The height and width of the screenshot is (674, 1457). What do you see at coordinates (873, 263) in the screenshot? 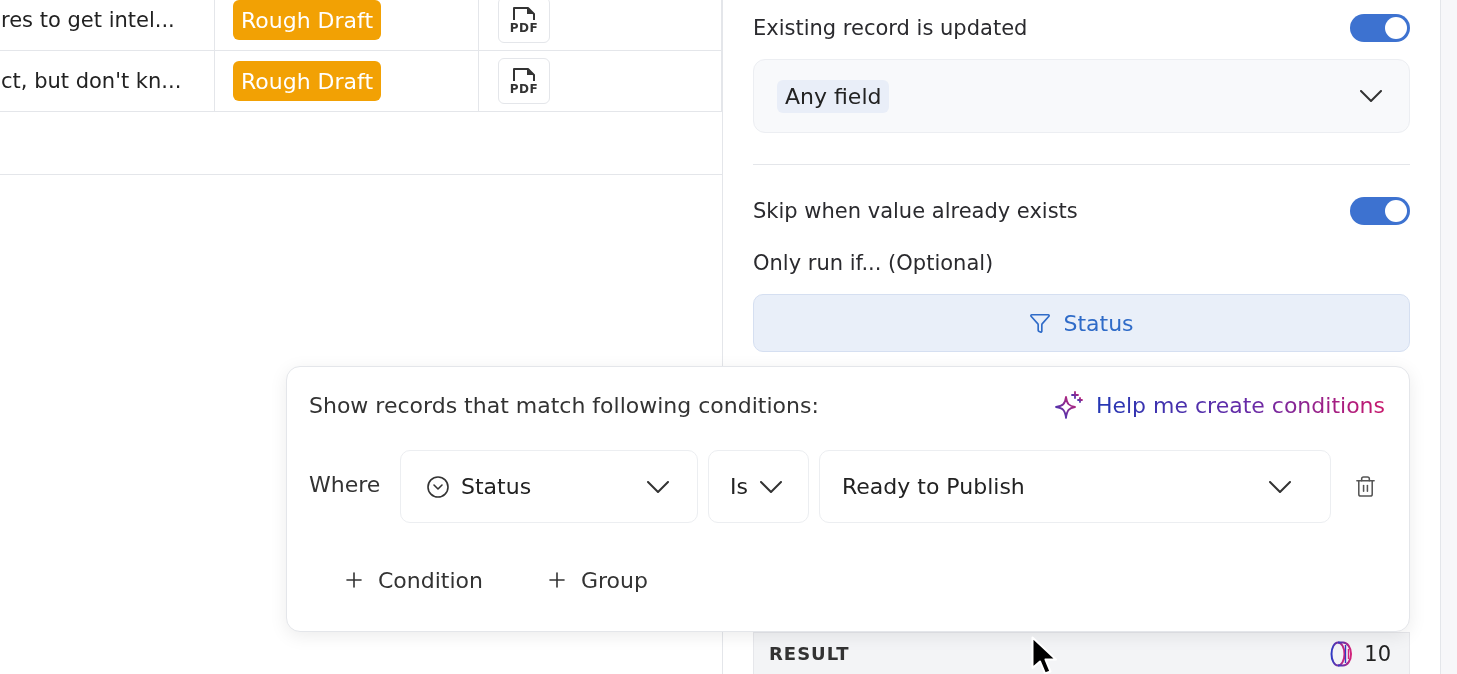
I see `section-label: Only run if... (Optional)` at bounding box center [873, 263].